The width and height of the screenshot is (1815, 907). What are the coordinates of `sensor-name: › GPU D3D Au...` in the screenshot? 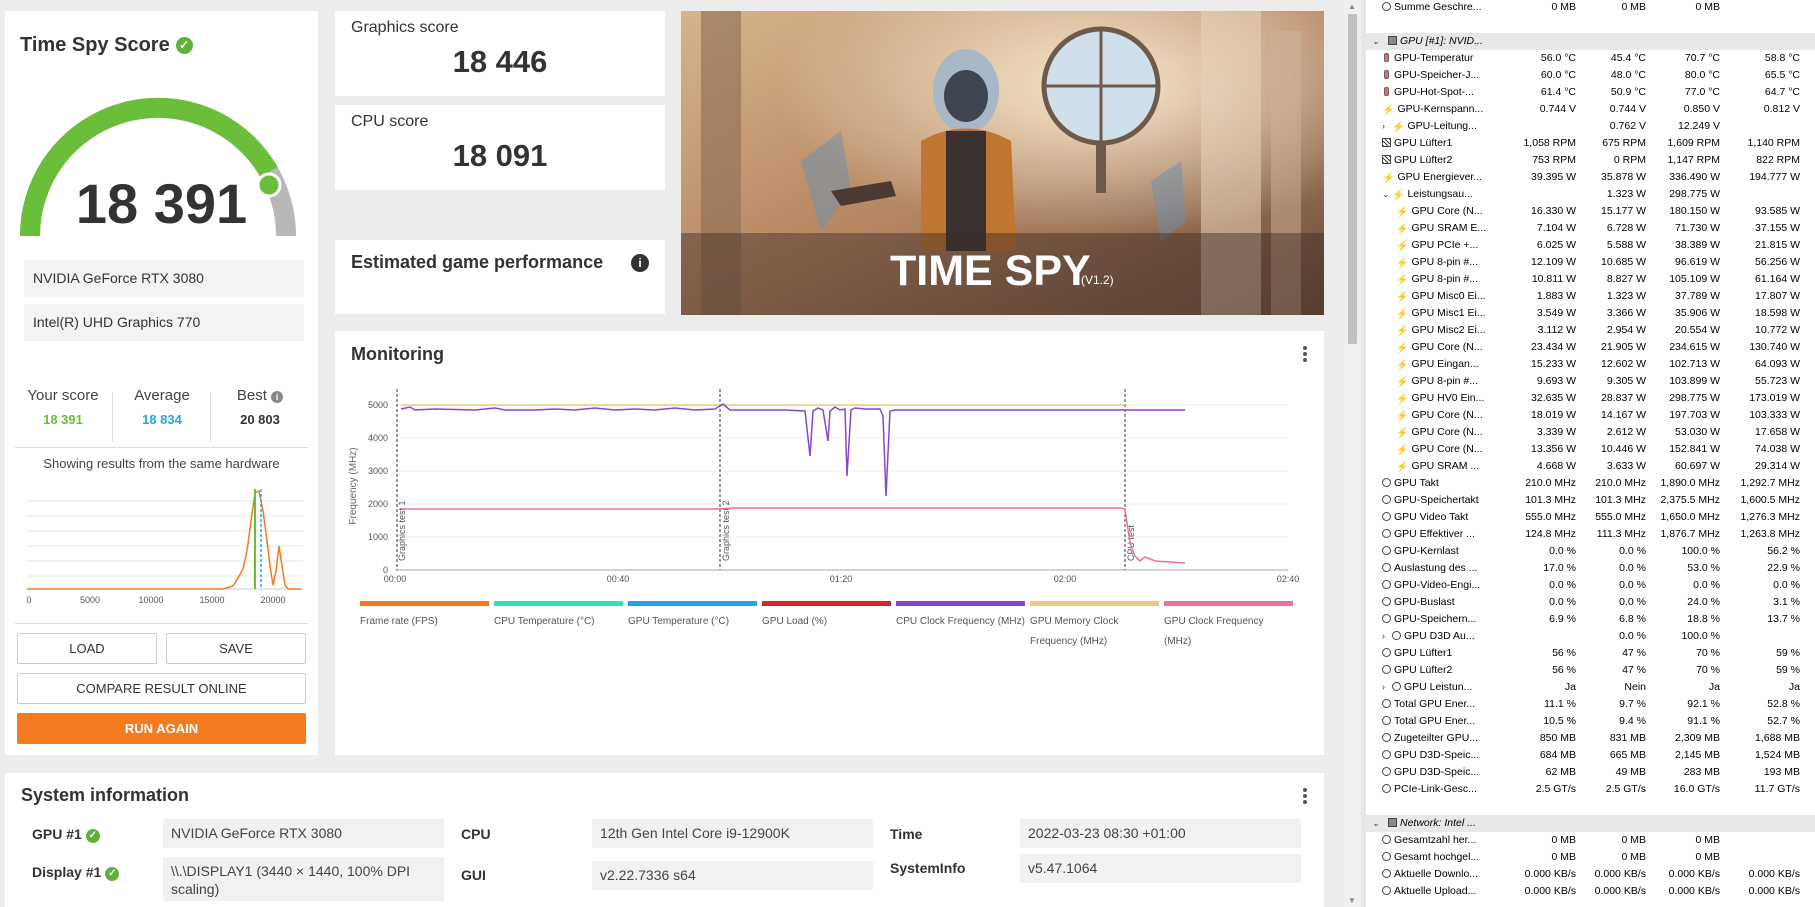 It's located at (1458, 636).